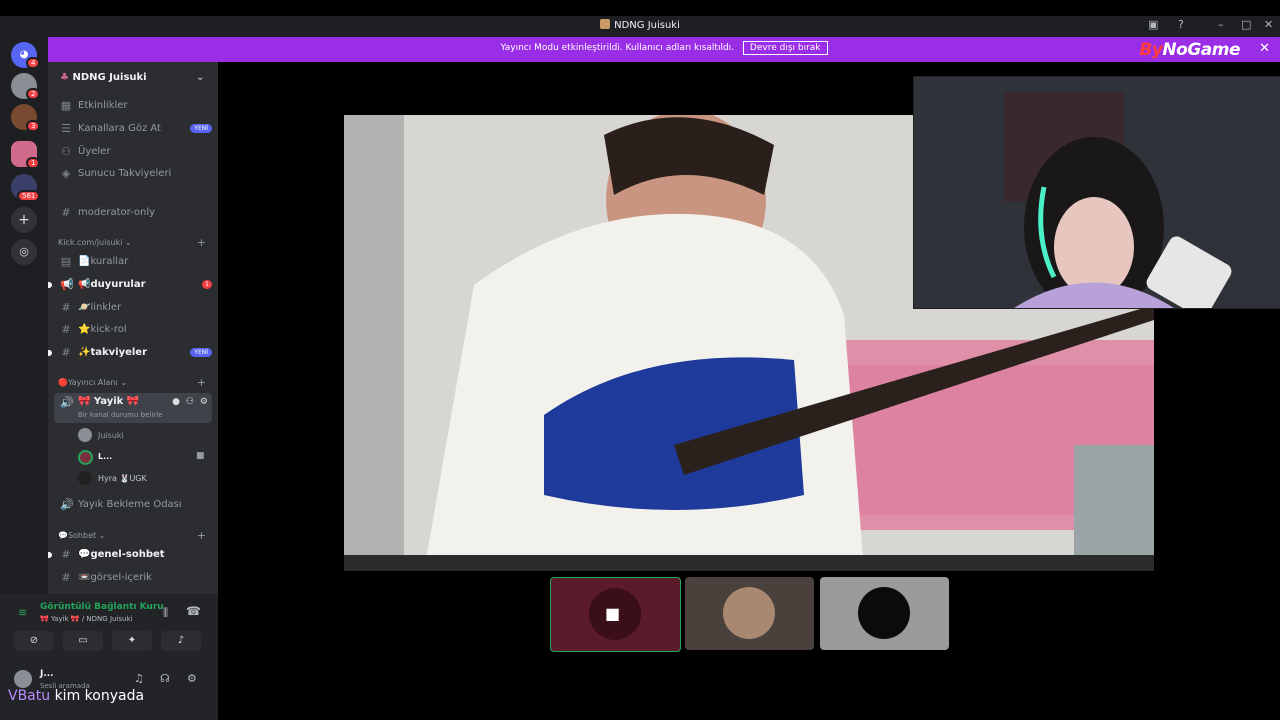 Image resolution: width=1280 pixels, height=720 pixels. Describe the element at coordinates (1264, 48) in the screenshot. I see `close-banner-icon: ✕` at that location.